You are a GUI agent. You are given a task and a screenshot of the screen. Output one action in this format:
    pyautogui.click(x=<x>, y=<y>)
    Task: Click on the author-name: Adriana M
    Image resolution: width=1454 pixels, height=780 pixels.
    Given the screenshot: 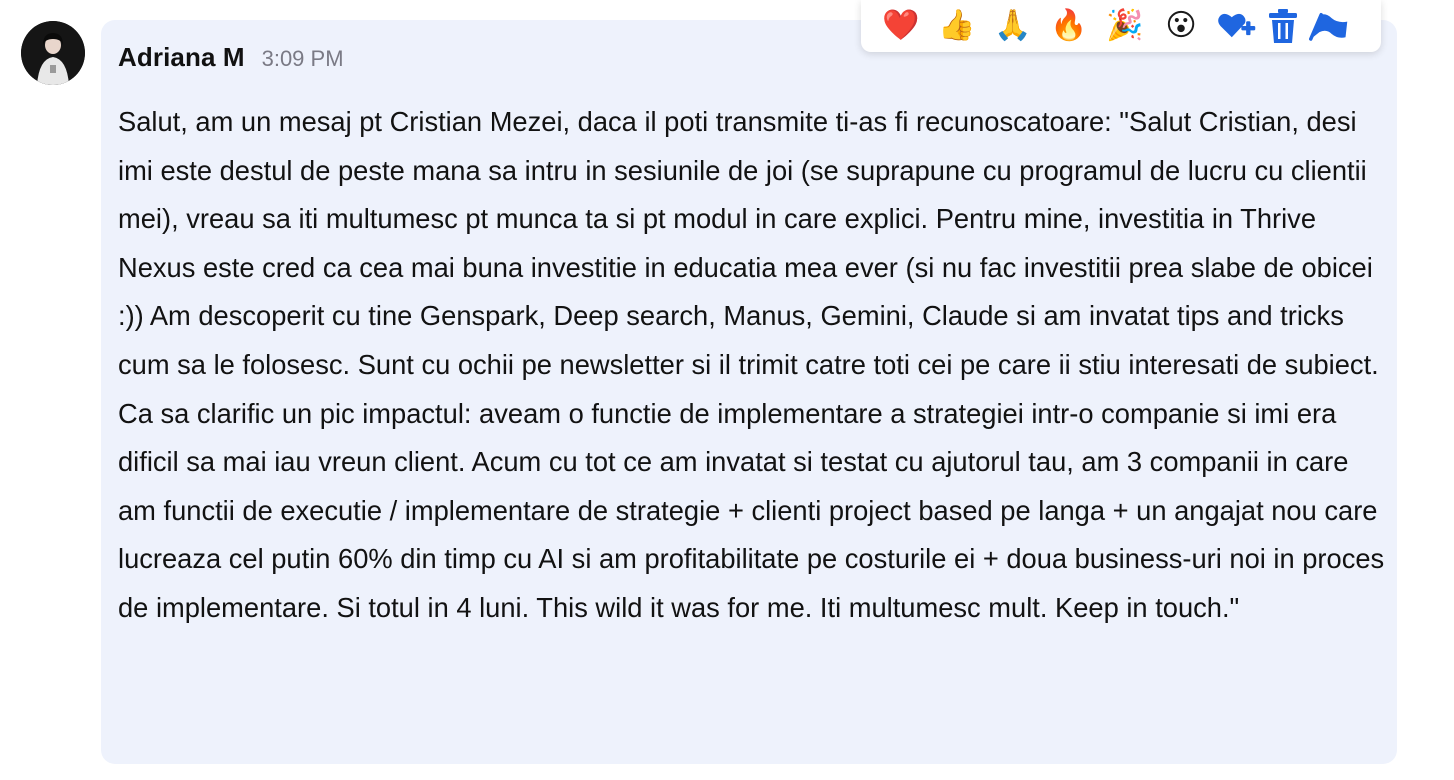 What is the action you would take?
    pyautogui.click(x=181, y=57)
    